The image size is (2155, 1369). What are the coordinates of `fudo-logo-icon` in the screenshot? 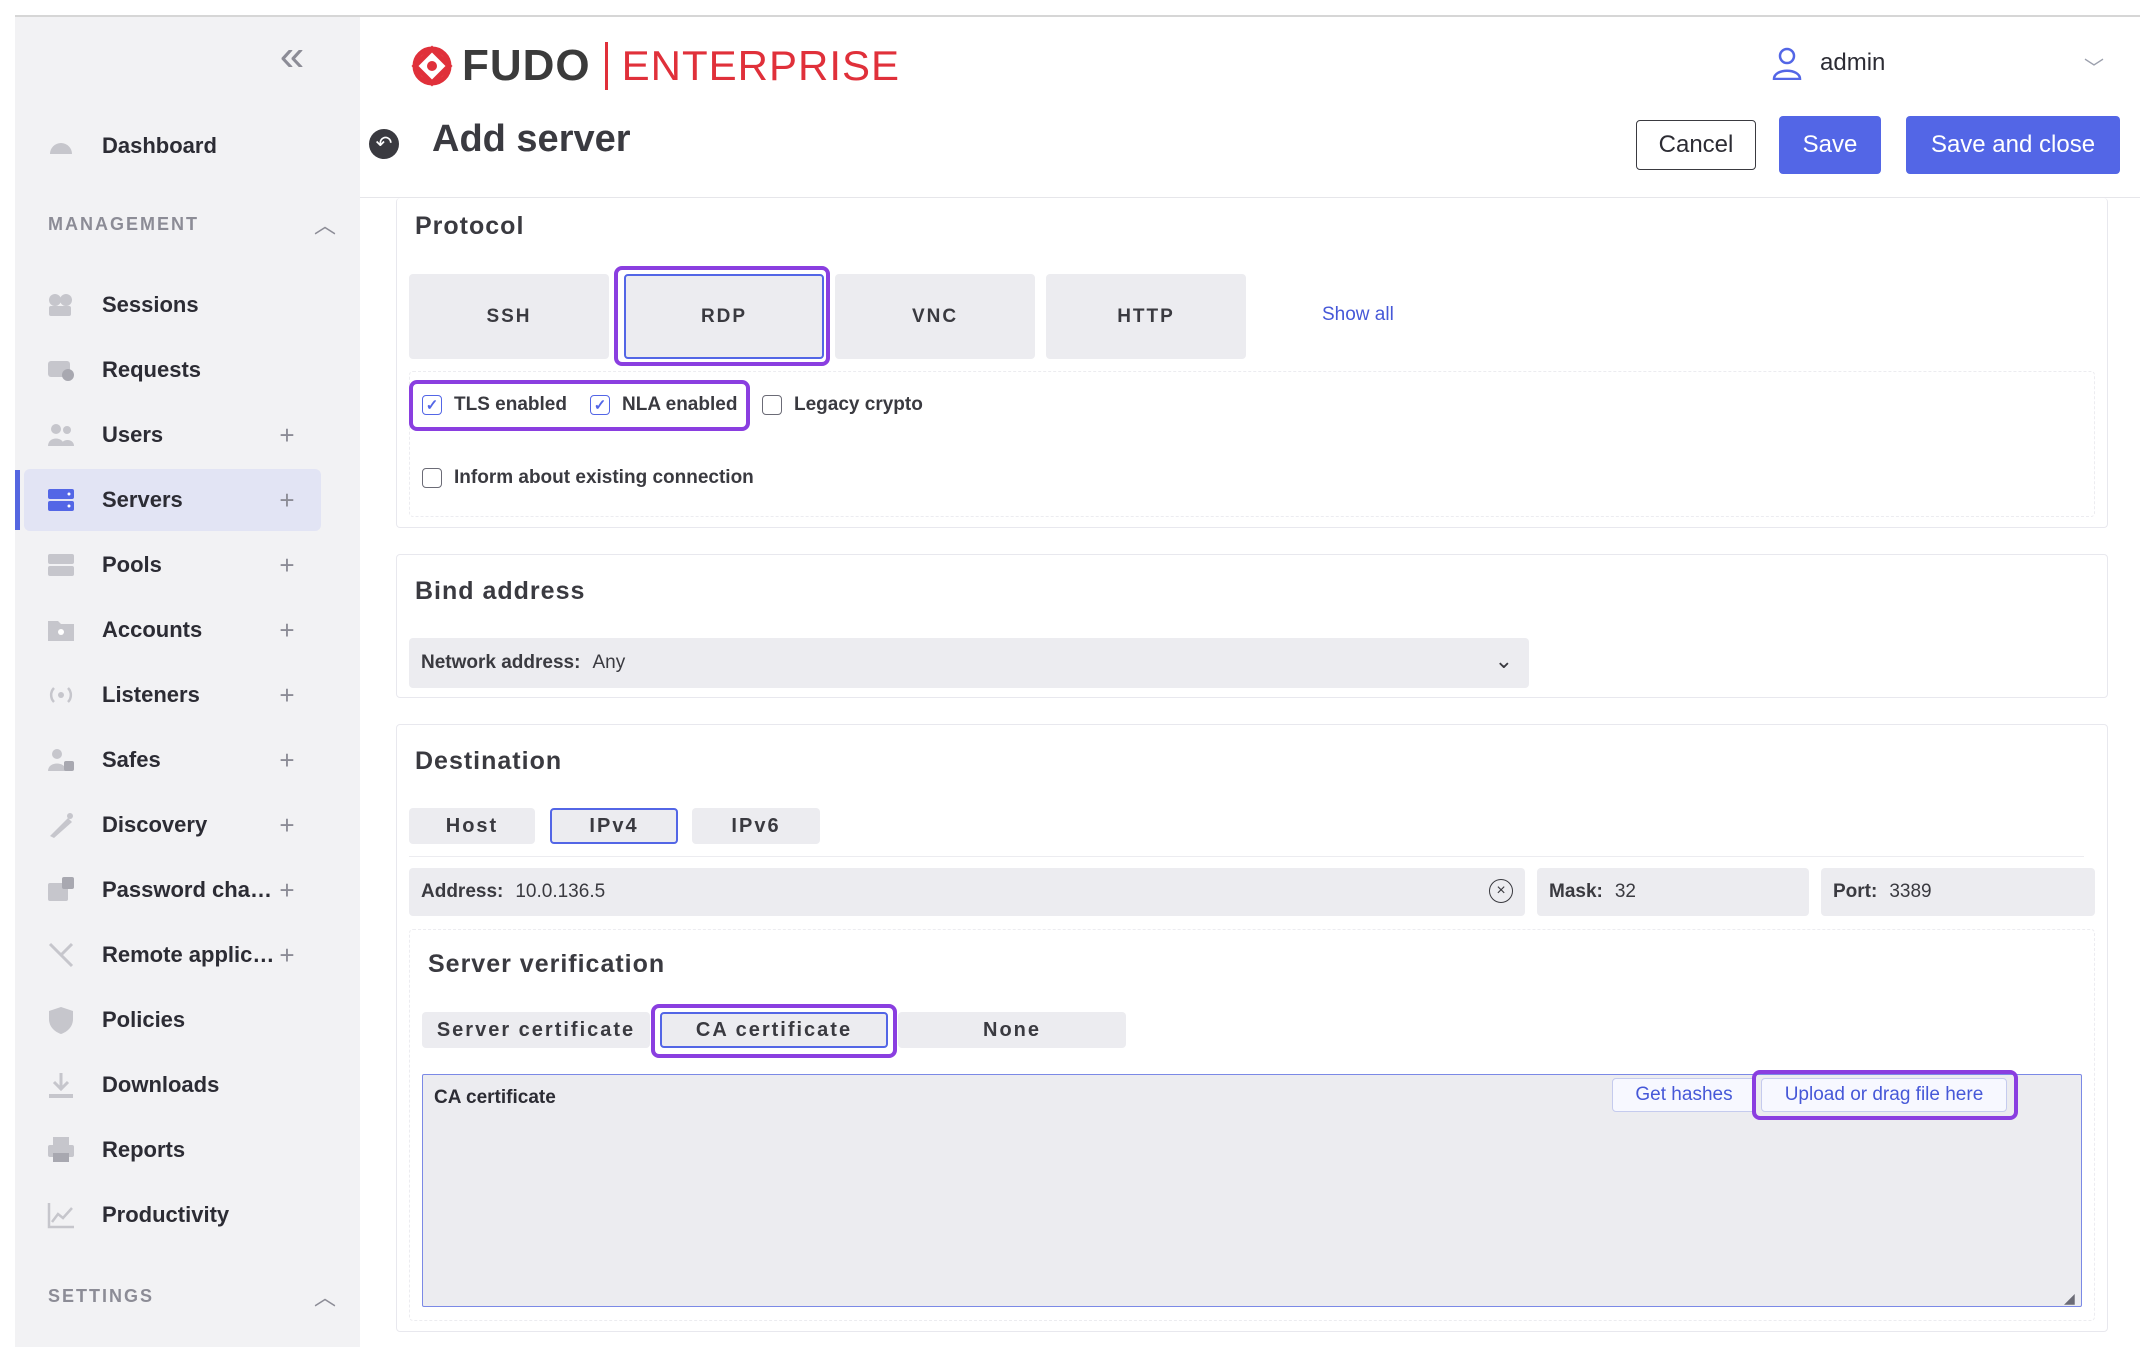 It's located at (432, 66).